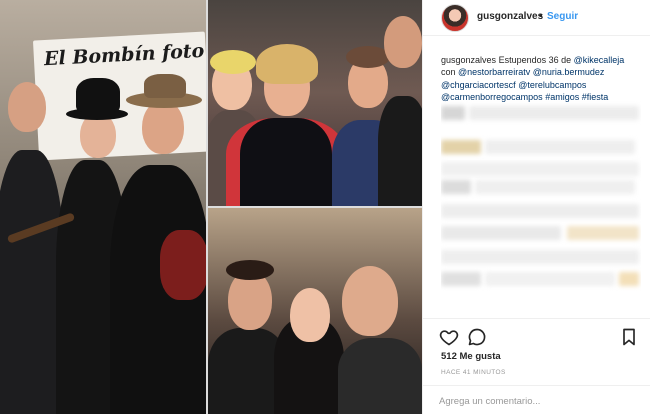  Describe the element at coordinates (449, 337) in the screenshot. I see `heart-icon` at that location.